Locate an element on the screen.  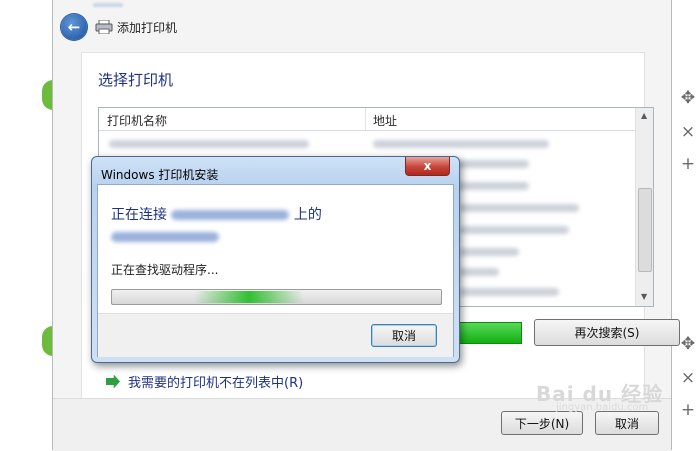
column-separator is located at coordinates (365, 119).